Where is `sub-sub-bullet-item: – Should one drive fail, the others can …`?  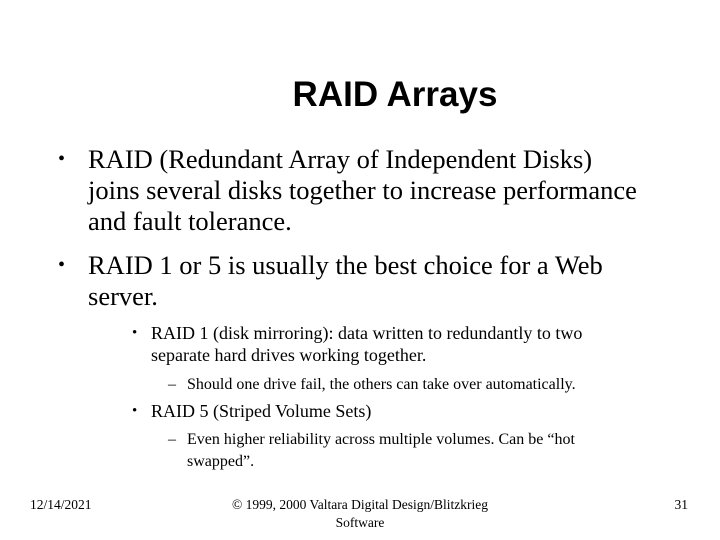 sub-sub-bullet-item: – Should one drive fail, the others can … is located at coordinates (408, 385).